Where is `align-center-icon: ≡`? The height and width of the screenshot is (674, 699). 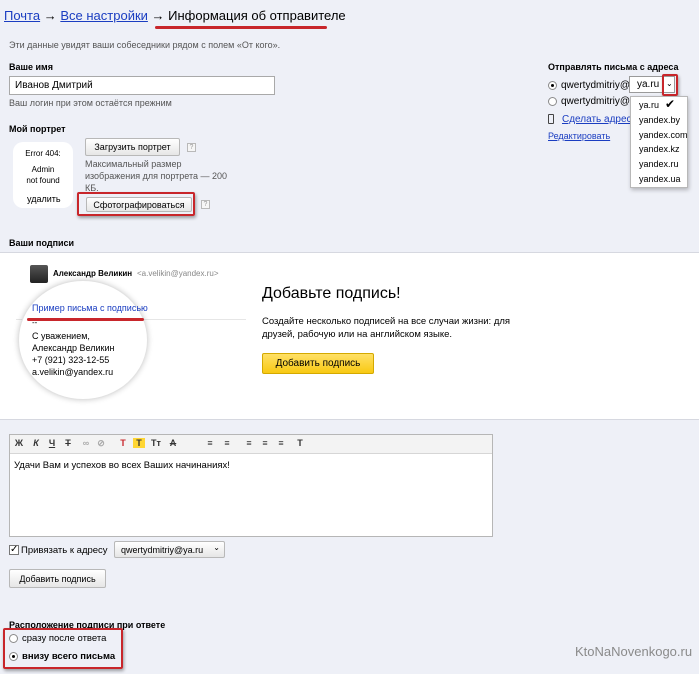 align-center-icon: ≡ is located at coordinates (265, 443).